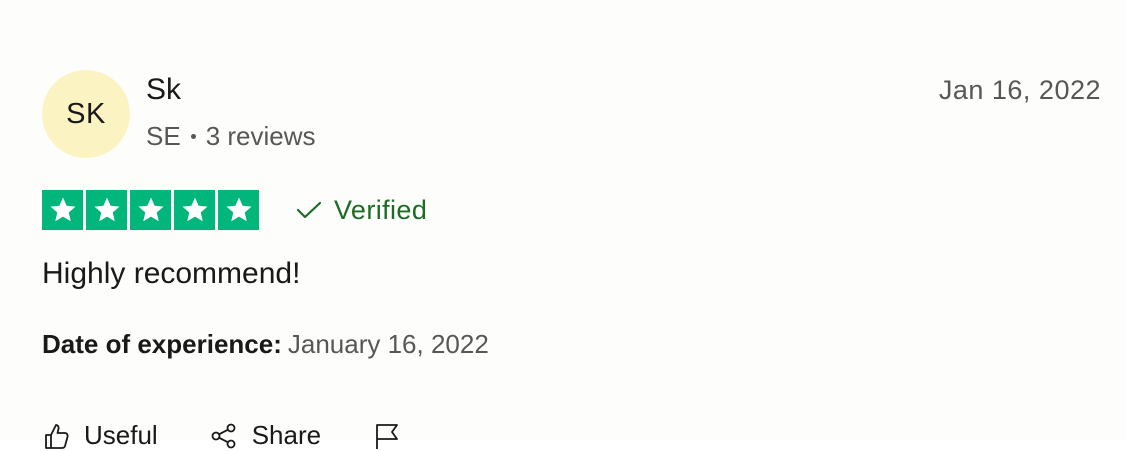 The height and width of the screenshot is (451, 1126). What do you see at coordinates (309, 210) in the screenshot?
I see `check-icon` at bounding box center [309, 210].